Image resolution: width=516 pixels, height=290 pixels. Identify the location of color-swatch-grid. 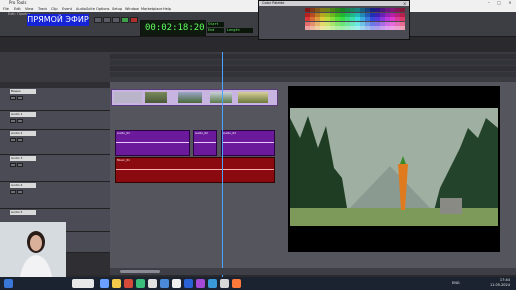
(355, 20).